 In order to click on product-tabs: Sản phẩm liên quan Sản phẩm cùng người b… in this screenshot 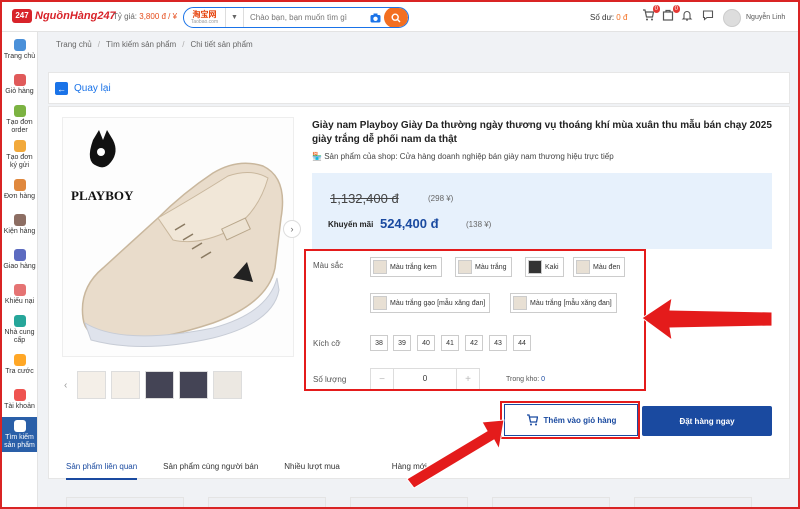, I will do `click(259, 471)`.